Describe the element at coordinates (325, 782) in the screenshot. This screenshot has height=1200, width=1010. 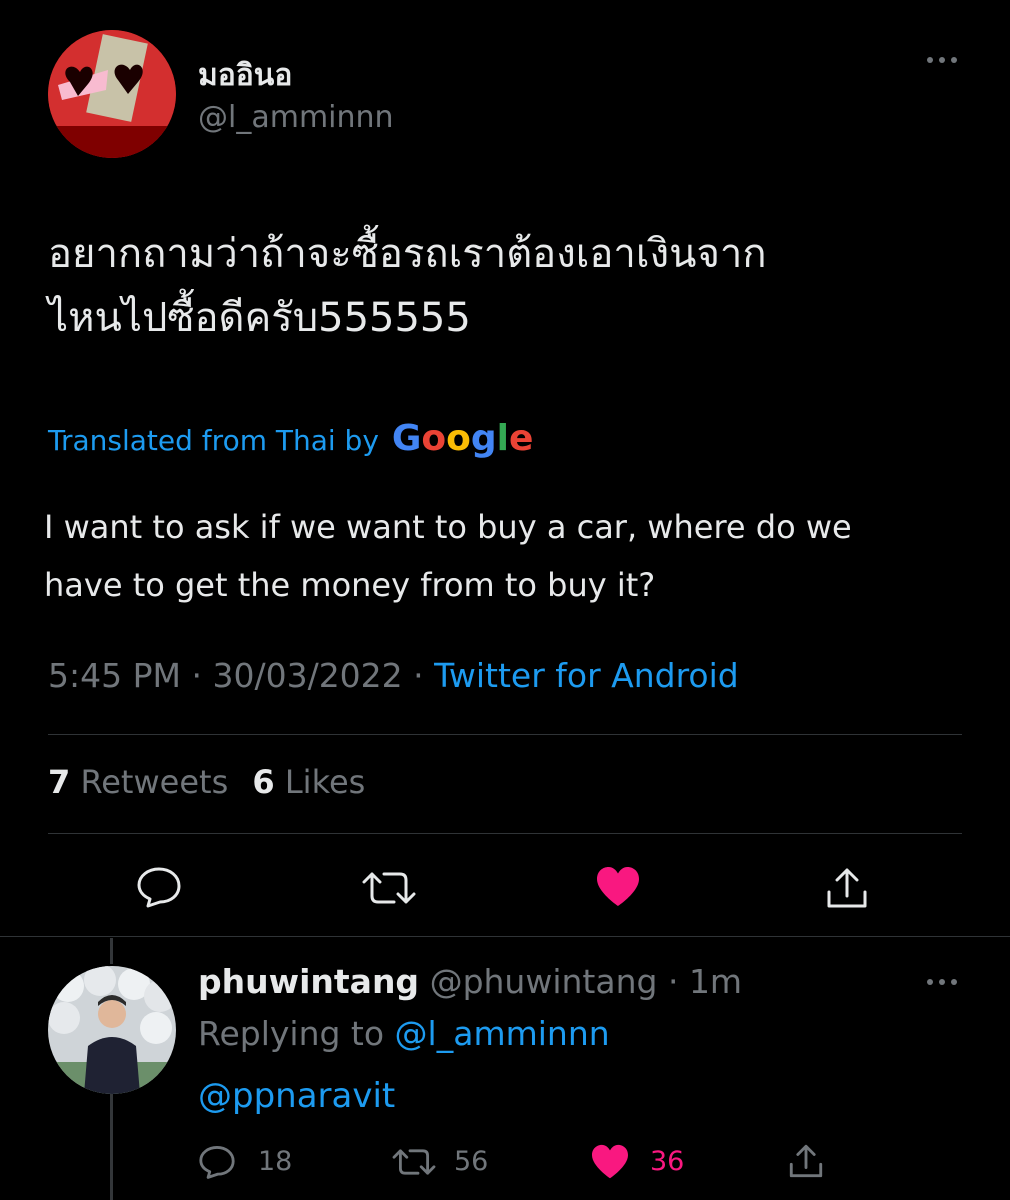
I see `like-label: Likes` at that location.